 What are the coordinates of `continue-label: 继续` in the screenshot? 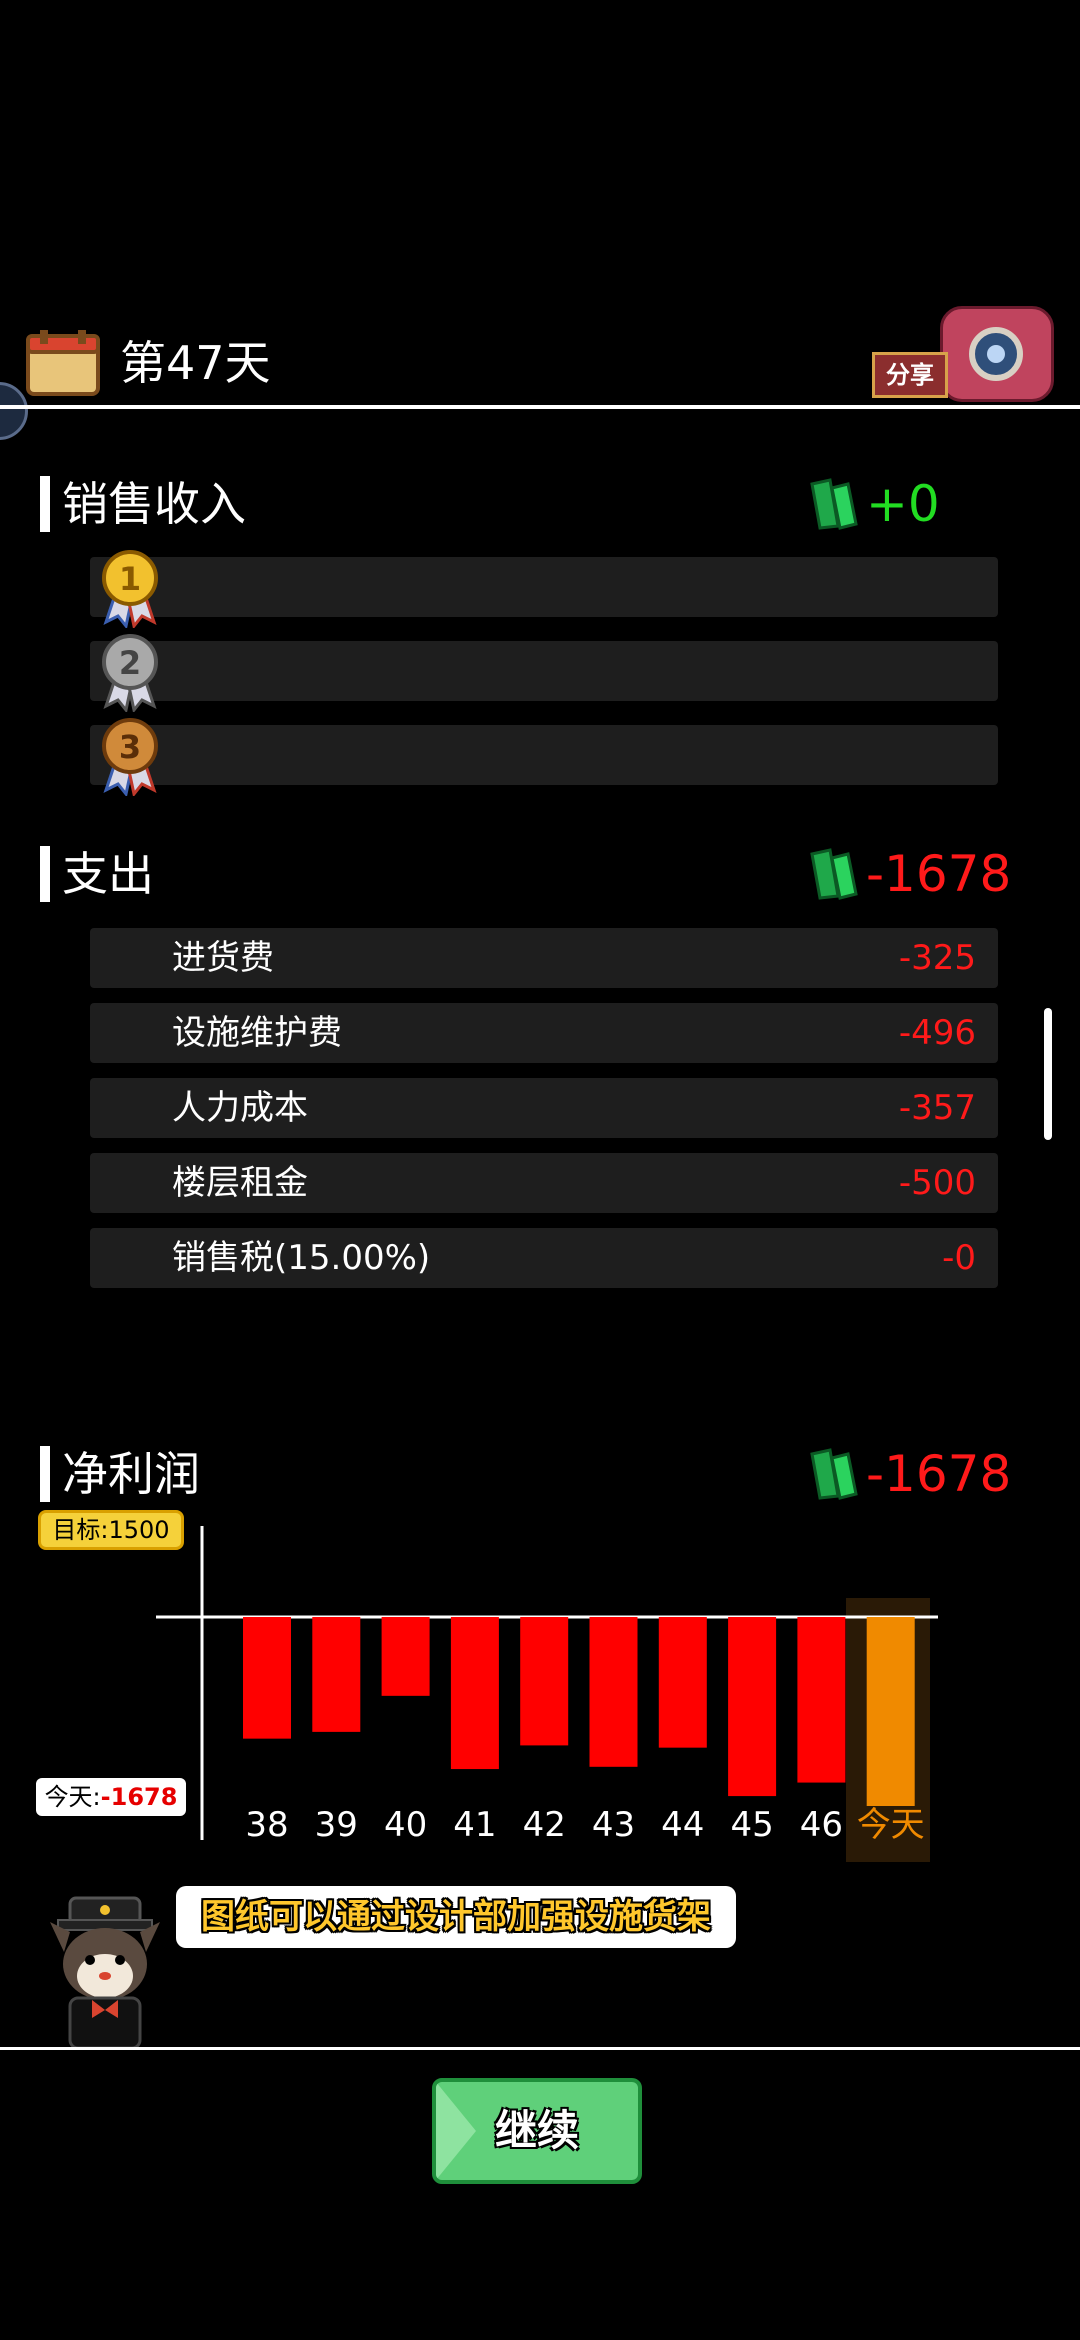 It's located at (536, 2130).